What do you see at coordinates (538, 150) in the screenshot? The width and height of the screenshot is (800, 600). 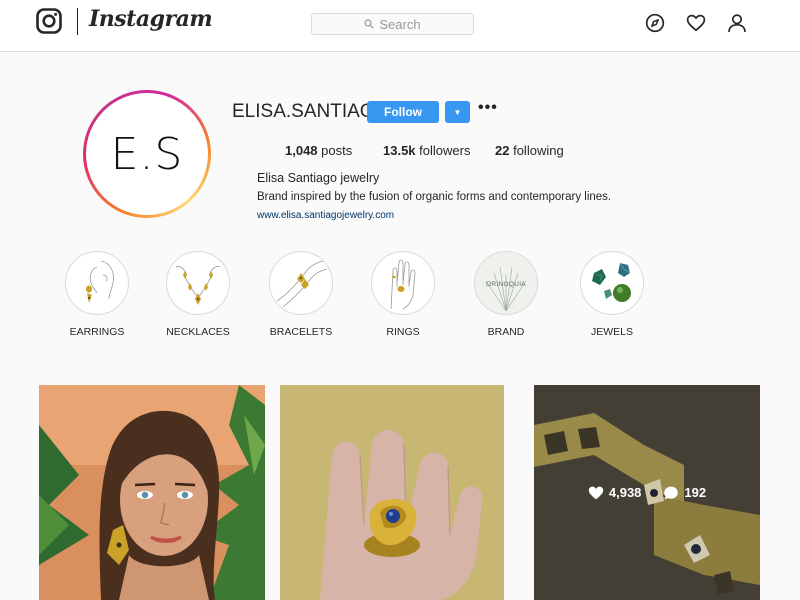 I see `following-label: following` at bounding box center [538, 150].